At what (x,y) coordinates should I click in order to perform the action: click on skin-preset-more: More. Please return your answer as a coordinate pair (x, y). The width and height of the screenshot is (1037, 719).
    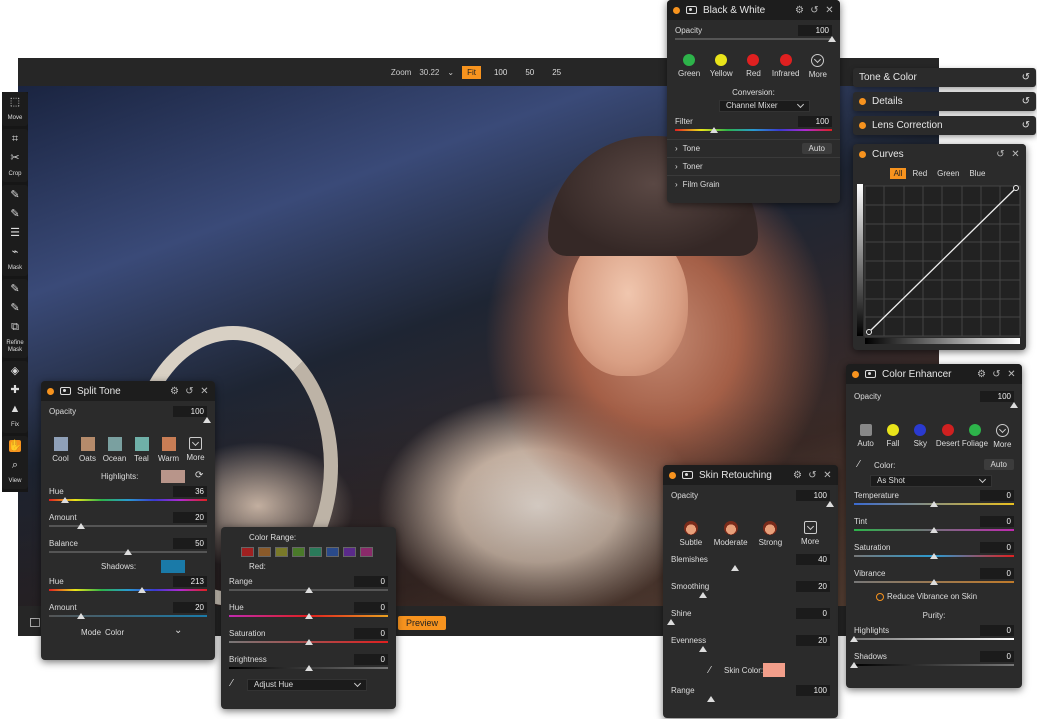
    Looking at the image, I should click on (810, 534).